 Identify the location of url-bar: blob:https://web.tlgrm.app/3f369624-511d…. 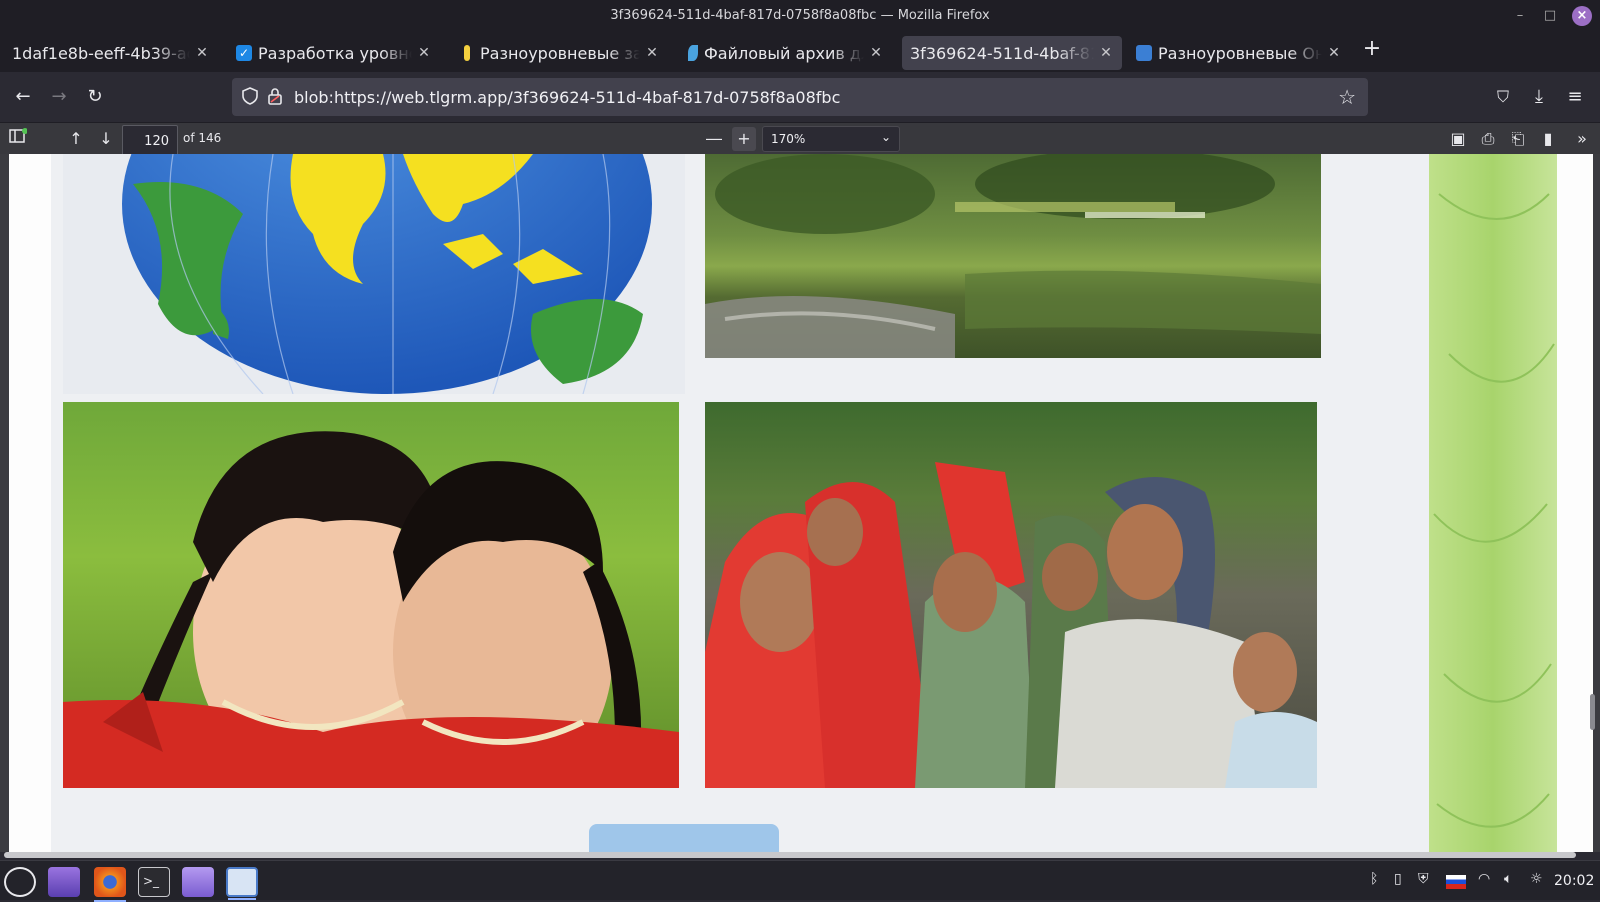
(800, 97).